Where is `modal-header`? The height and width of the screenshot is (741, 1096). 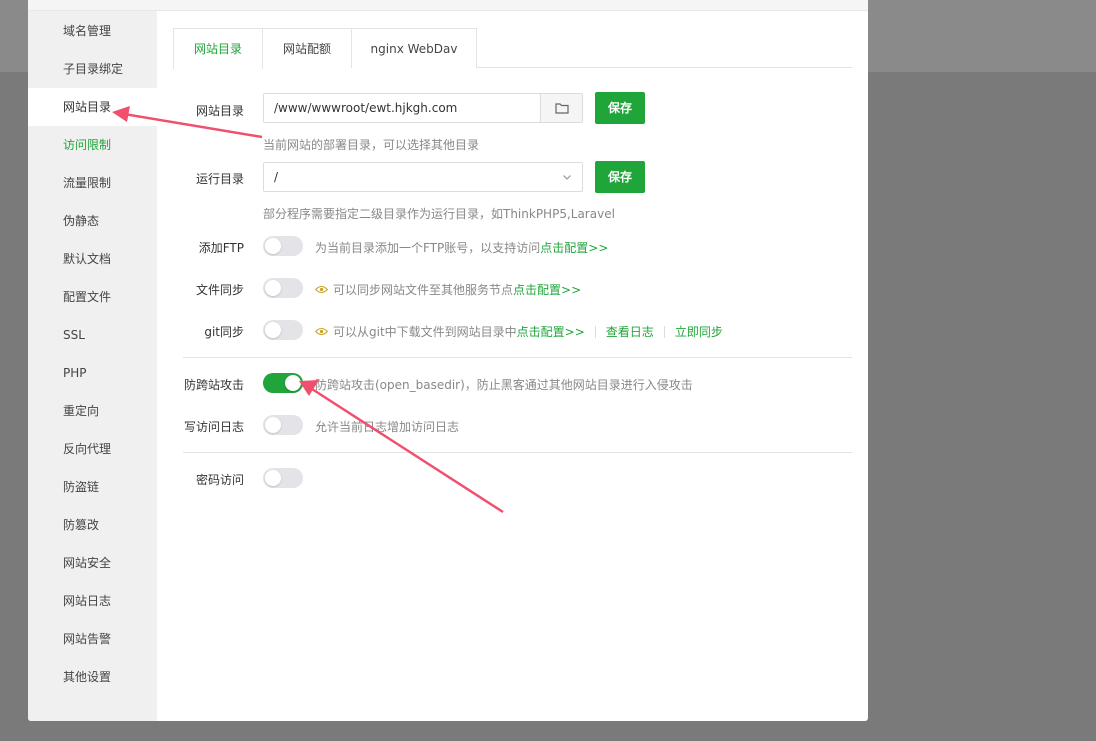
modal-header is located at coordinates (448, 5).